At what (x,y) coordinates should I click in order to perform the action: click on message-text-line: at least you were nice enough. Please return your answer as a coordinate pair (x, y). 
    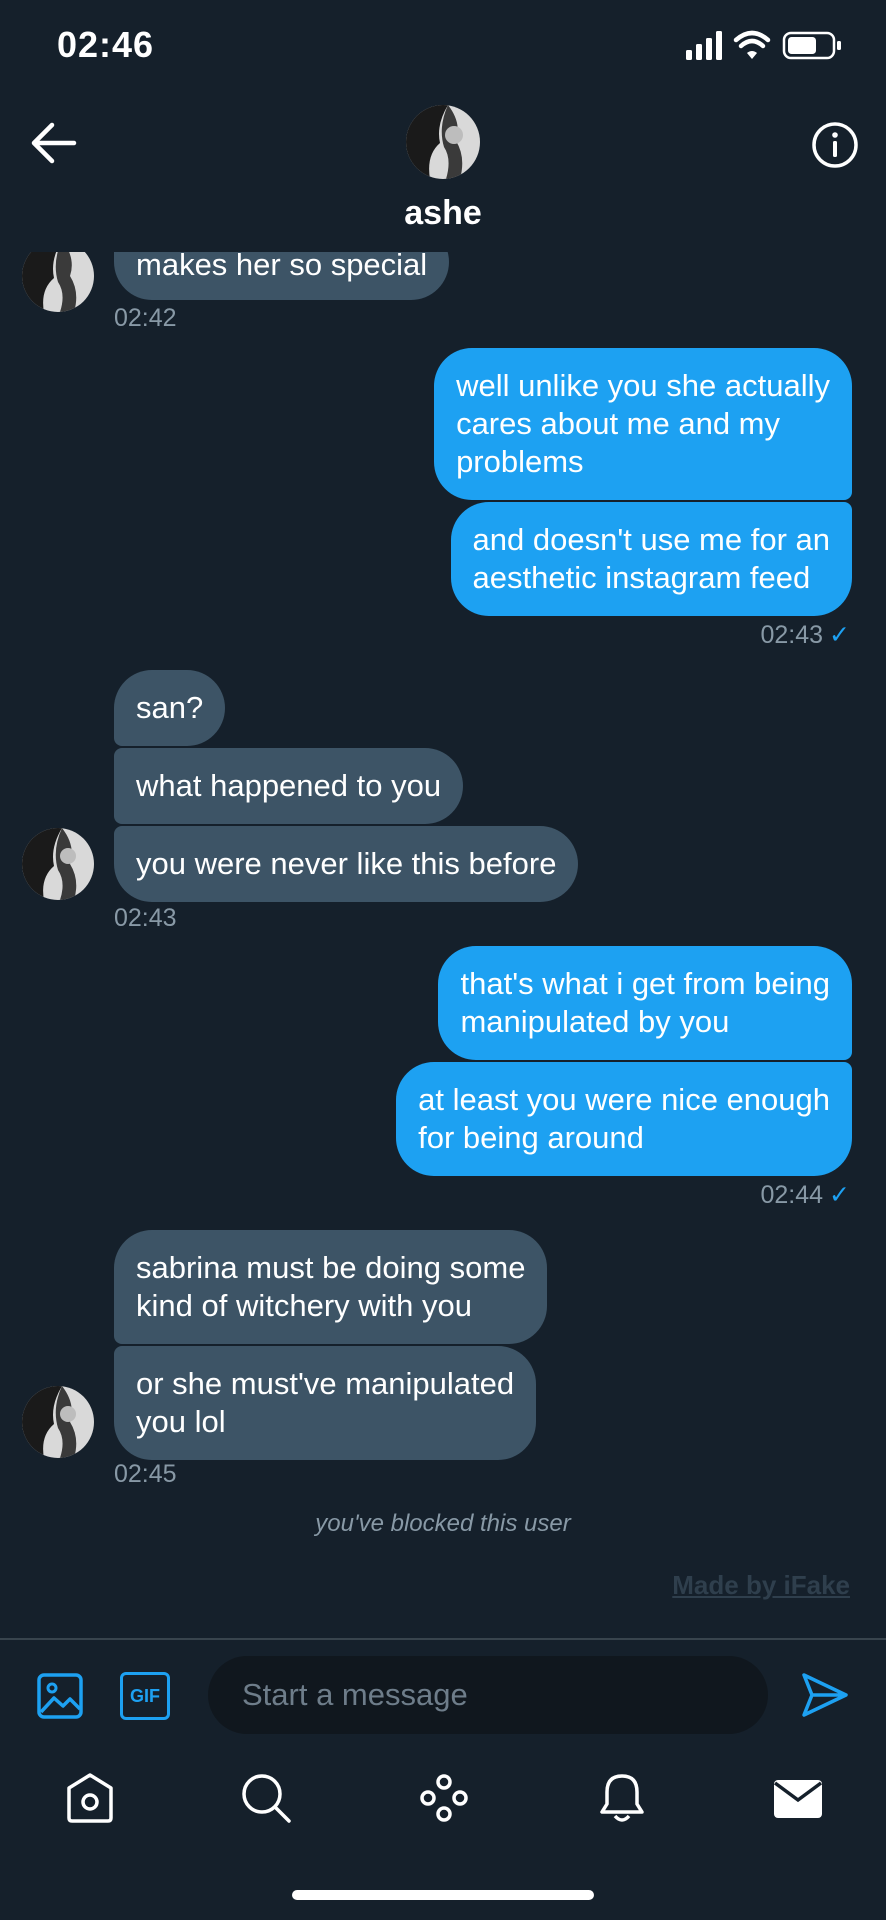
    Looking at the image, I should click on (624, 1099).